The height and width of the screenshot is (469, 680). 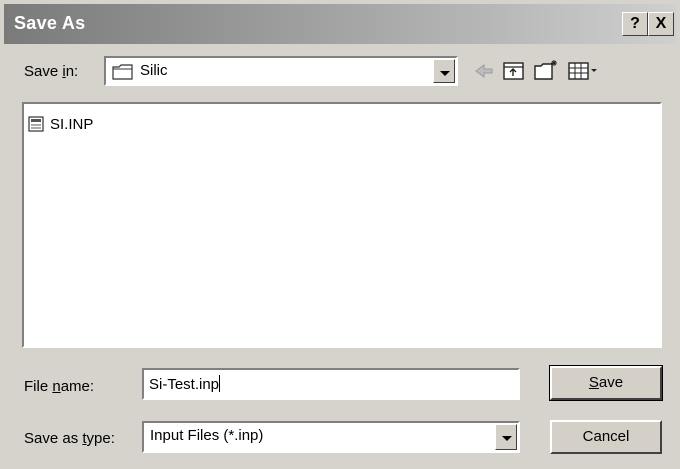 What do you see at coordinates (72, 124) in the screenshot?
I see `file-name-label: SI.INP` at bounding box center [72, 124].